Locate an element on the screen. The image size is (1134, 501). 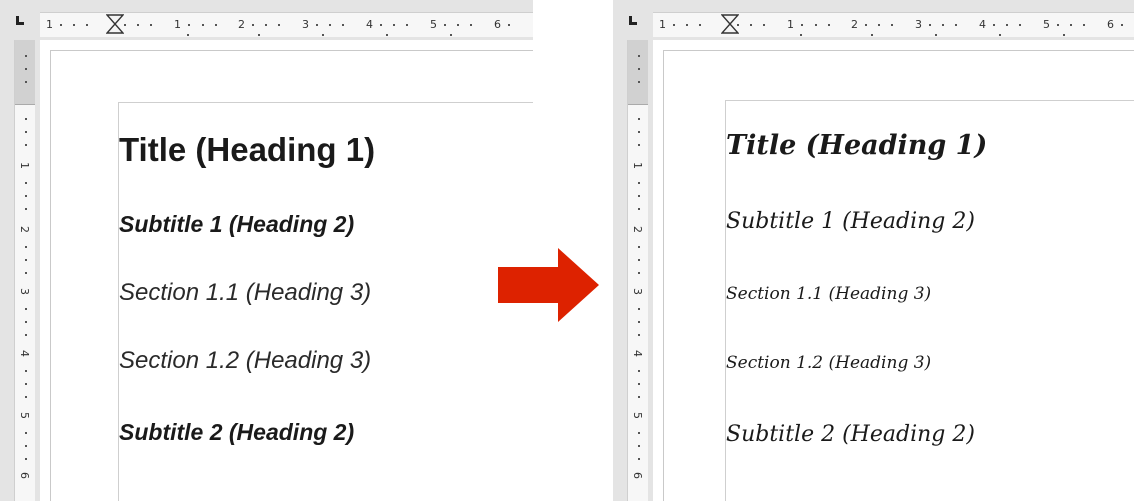
right-arrow-icon is located at coordinates (548, 285).